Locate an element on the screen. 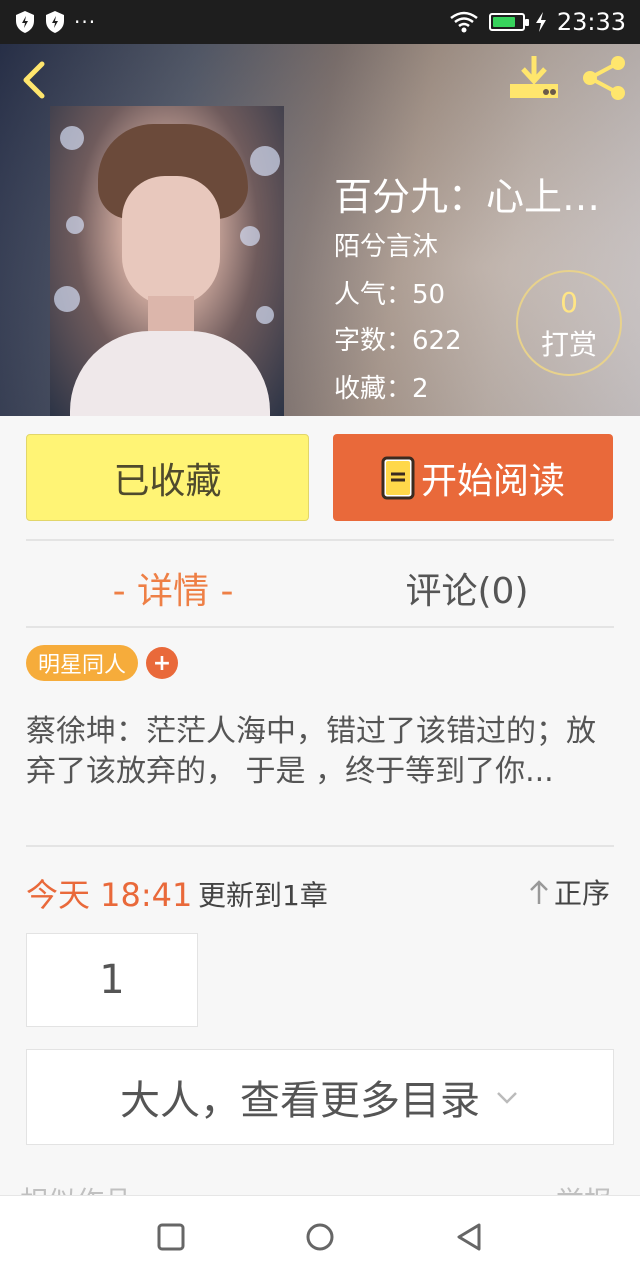  more-catalog-label: 大人，查看更多目录 is located at coordinates (300, 1101).